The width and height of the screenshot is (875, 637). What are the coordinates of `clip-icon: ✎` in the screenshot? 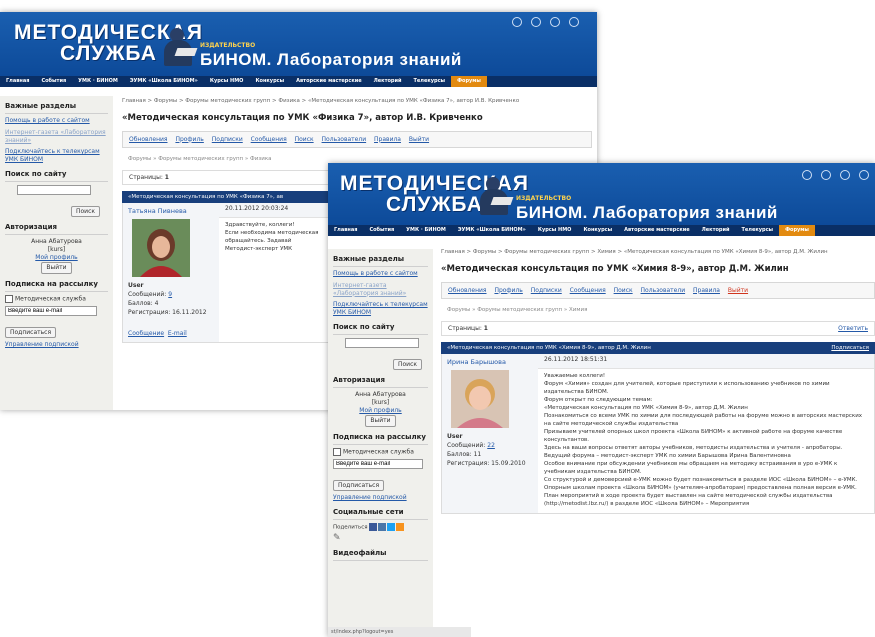 It's located at (380, 538).